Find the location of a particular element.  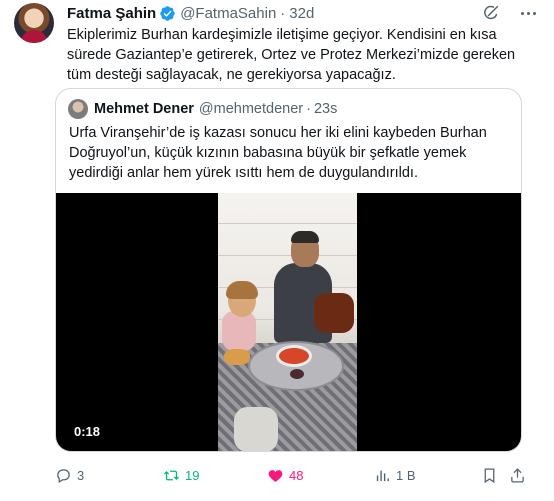

like-count: 48 is located at coordinates (296, 475).